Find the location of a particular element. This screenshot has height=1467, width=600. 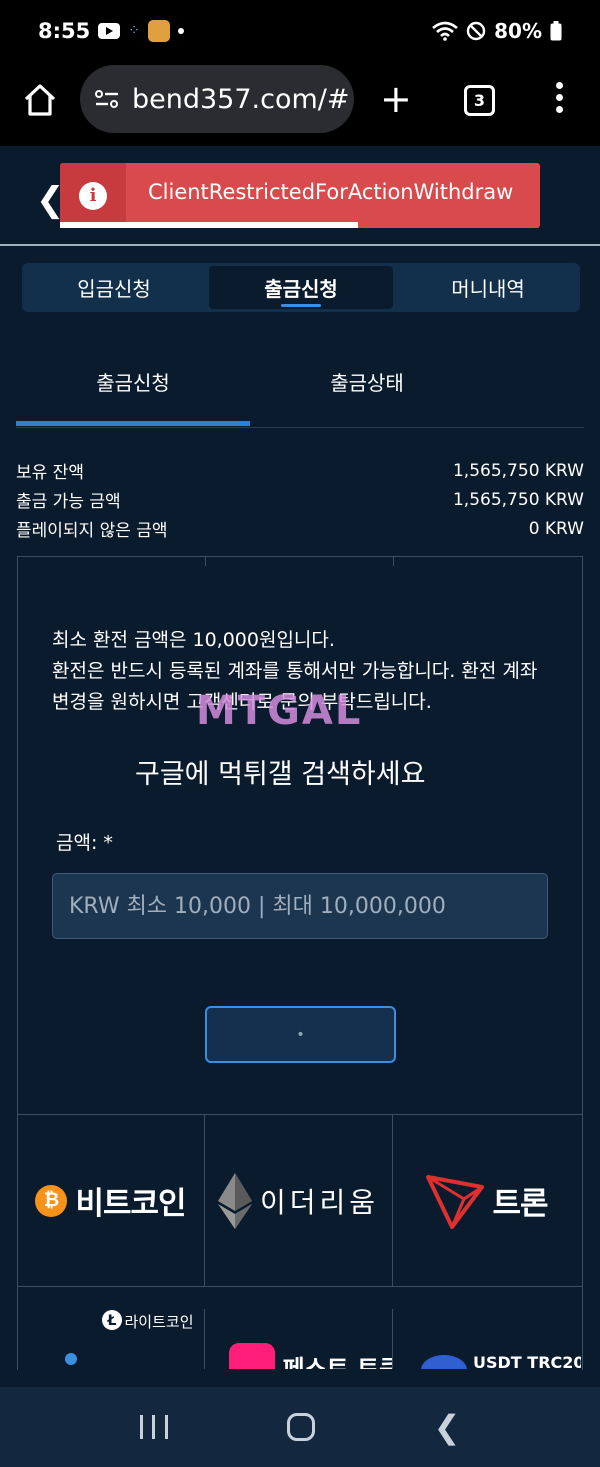

withdrawable-label: 출금 가능 금액 is located at coordinates (68, 502).